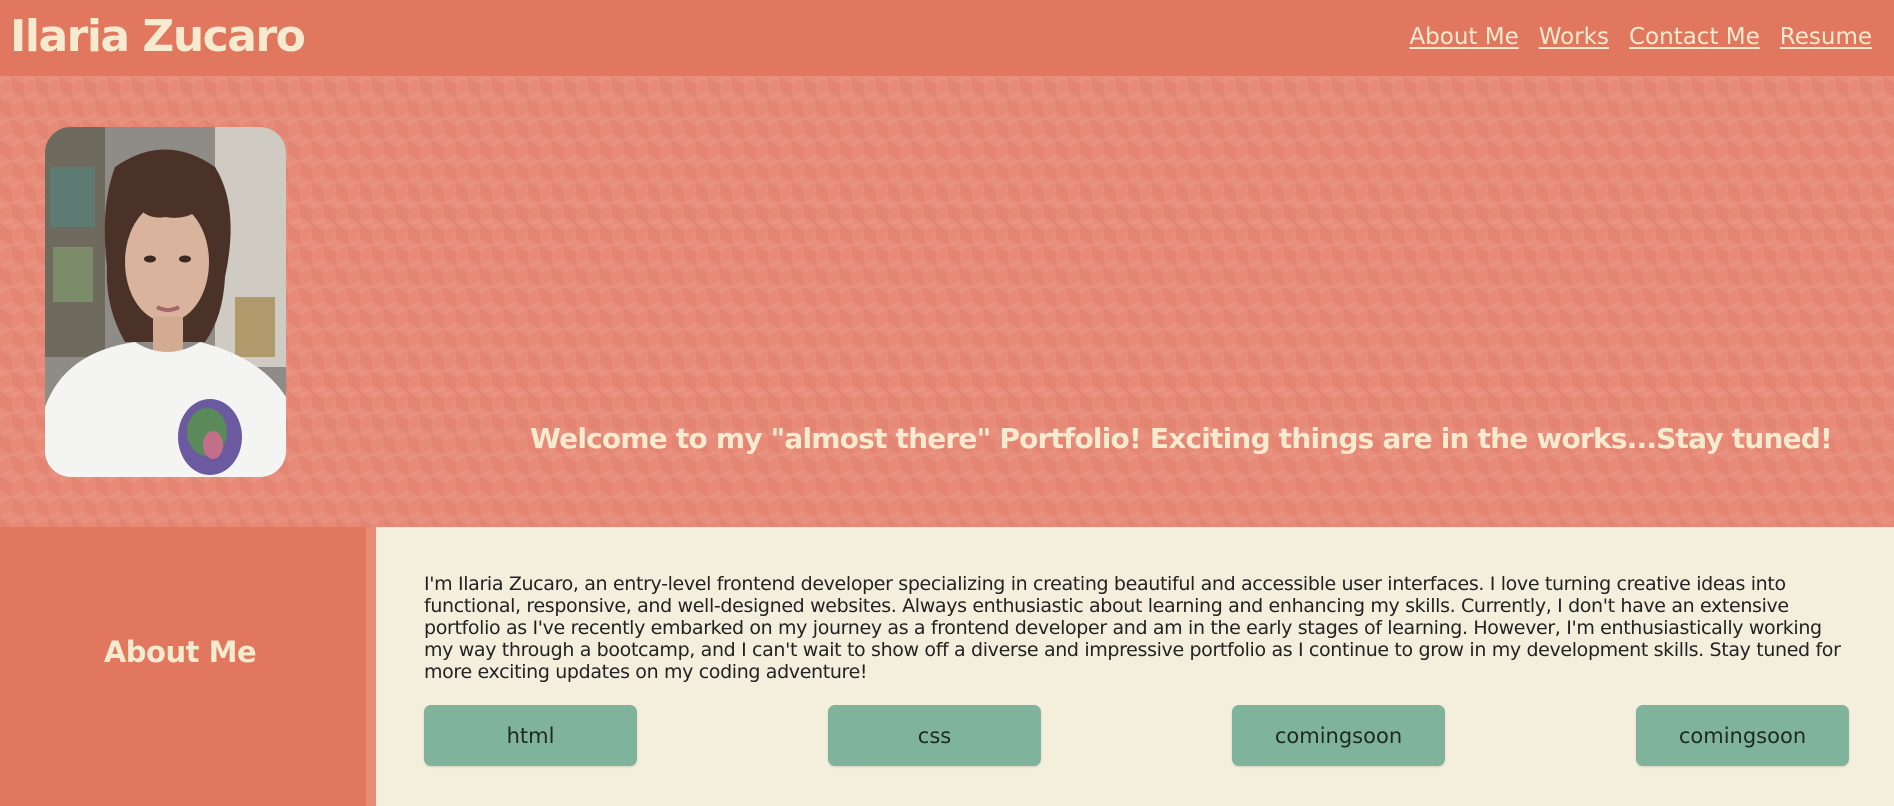 The height and width of the screenshot is (806, 1894). I want to click on nav-link-about-me: About Me, so click(1463, 37).